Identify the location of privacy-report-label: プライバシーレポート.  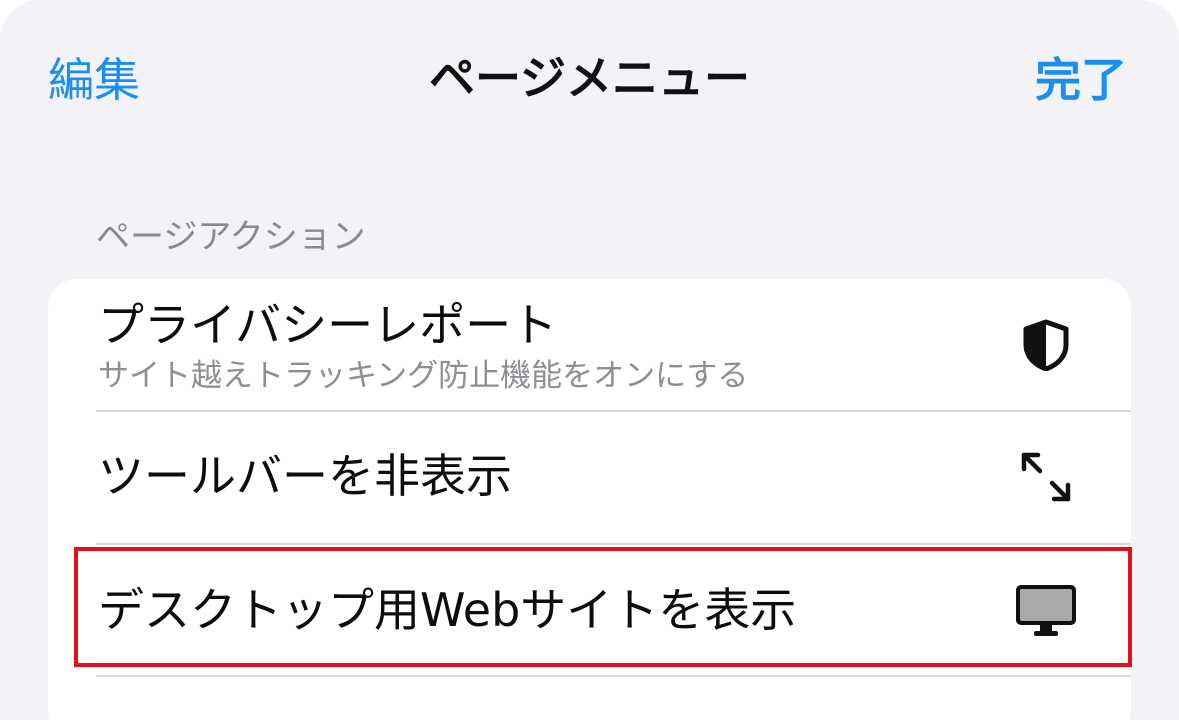
(328, 325).